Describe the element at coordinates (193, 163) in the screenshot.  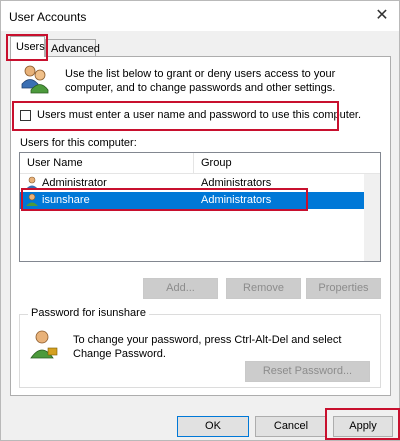
I see `column-divider` at that location.